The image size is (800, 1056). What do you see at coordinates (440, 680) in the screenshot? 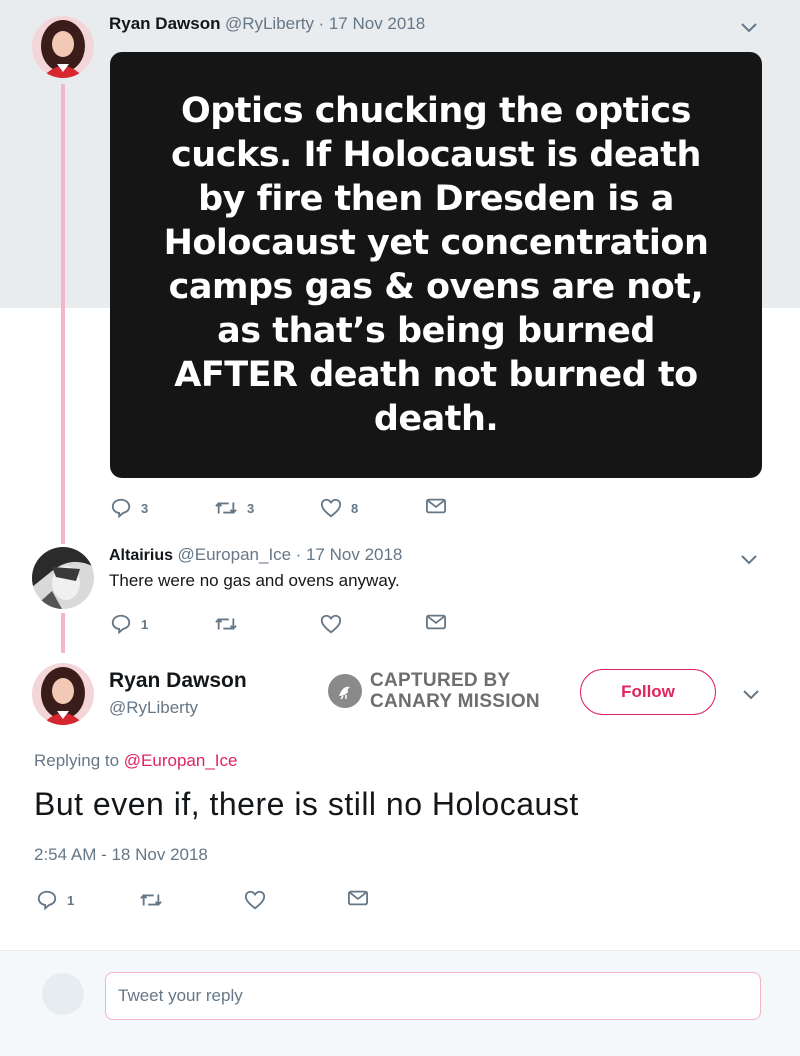
I see `stamp-line-1: CAPTURED BY` at bounding box center [440, 680].